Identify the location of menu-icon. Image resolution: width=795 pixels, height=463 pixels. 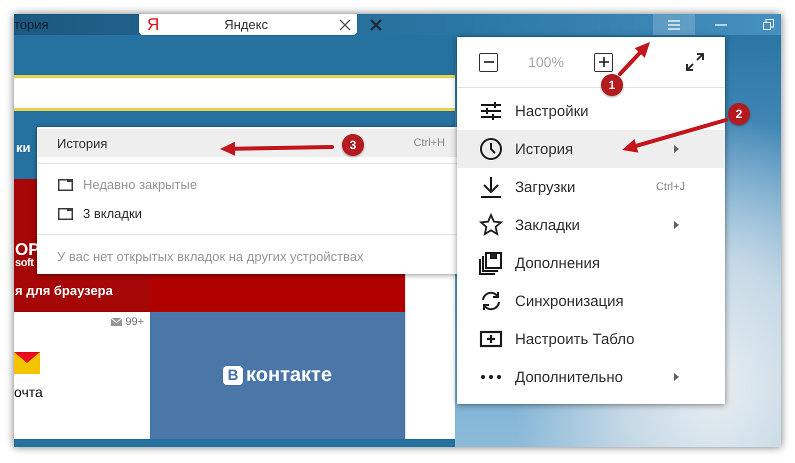
(674, 25).